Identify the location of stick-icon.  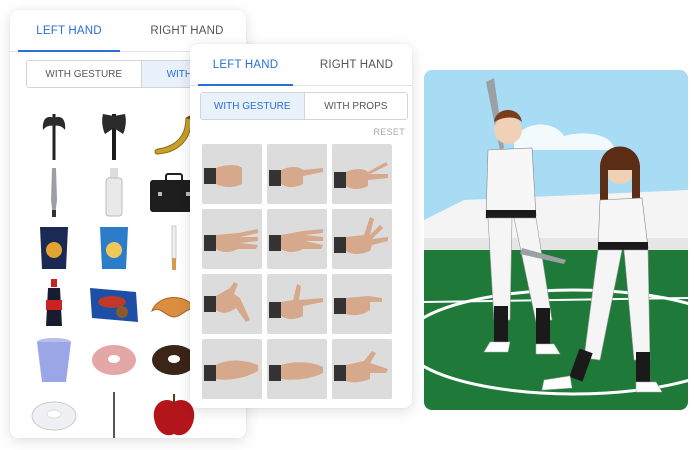
(114, 413).